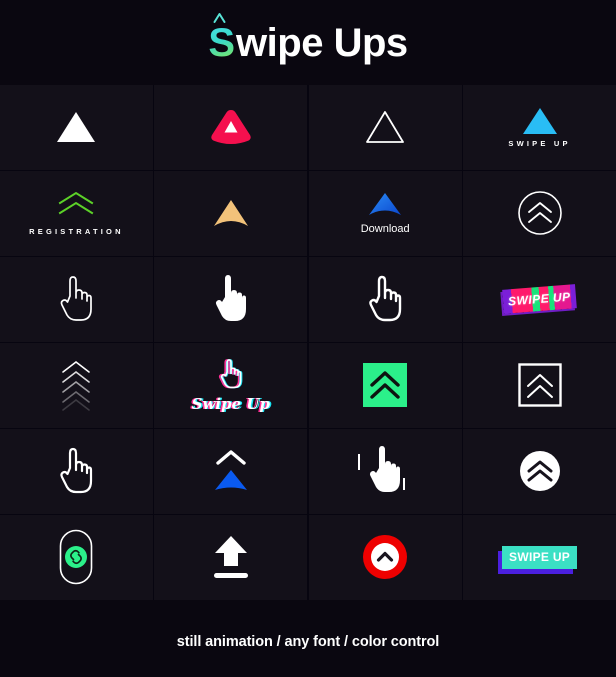 The width and height of the screenshot is (616, 677). I want to click on preset-cell-outline-triangle, so click(385, 127).